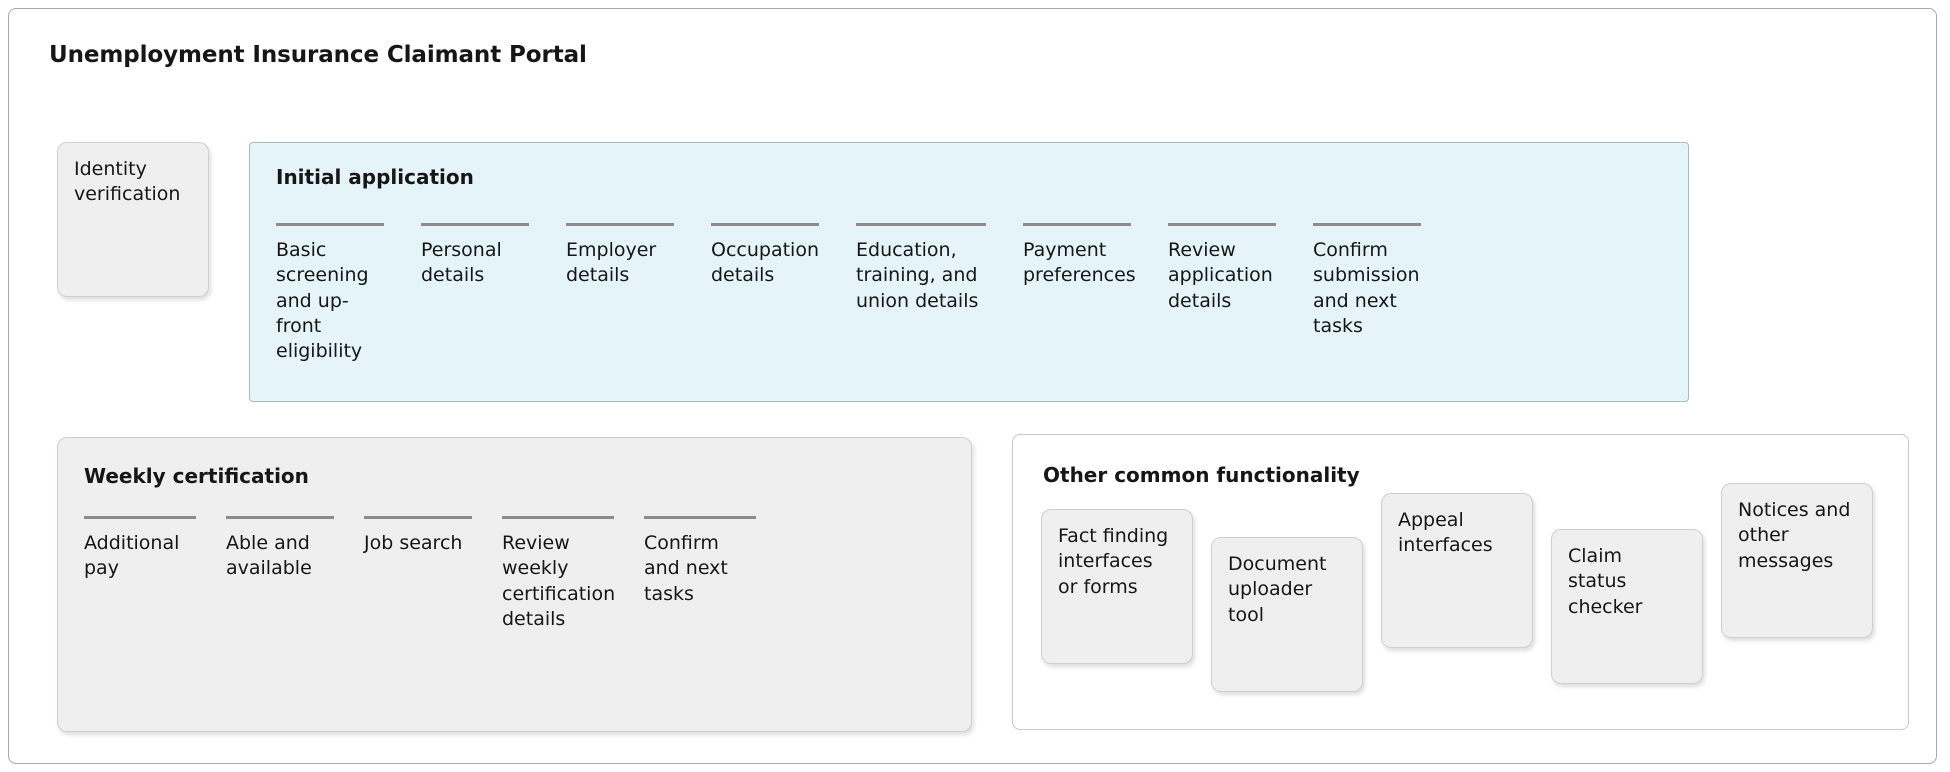  What do you see at coordinates (1117, 586) in the screenshot?
I see `tile-fact-finding-interfaces: Fact finding interfaces or forms` at bounding box center [1117, 586].